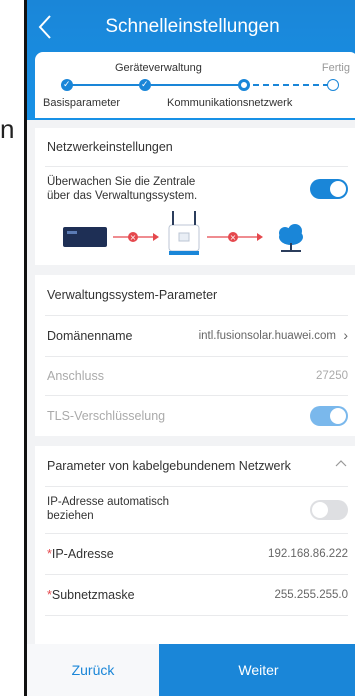  I want to click on footer-bar: Zurück Weiter, so click(191, 670).